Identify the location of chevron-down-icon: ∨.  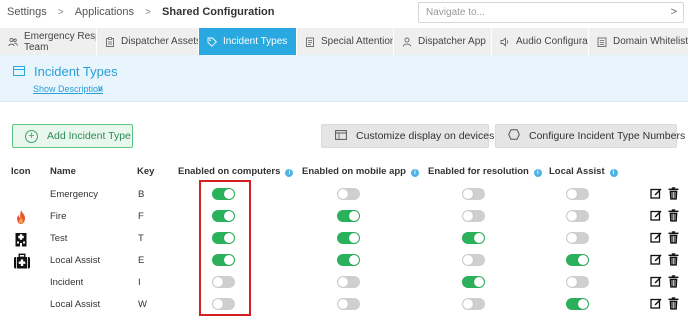
(100, 88).